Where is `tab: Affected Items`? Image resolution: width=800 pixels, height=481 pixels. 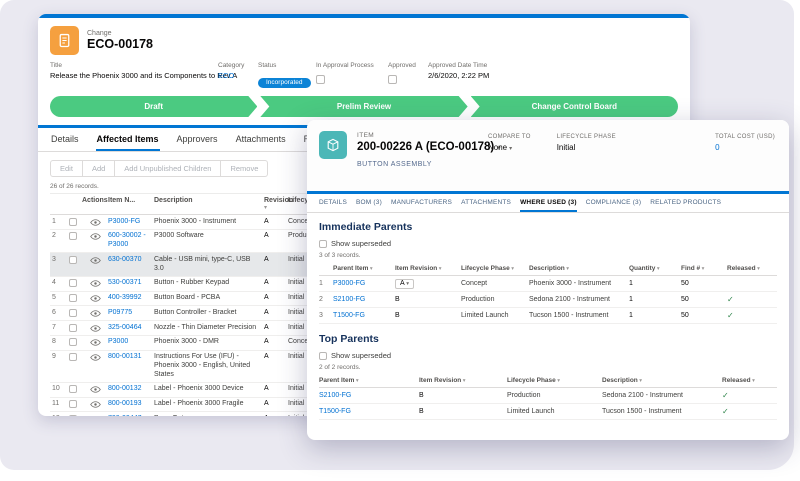
tab: Affected Items is located at coordinates (127, 139).